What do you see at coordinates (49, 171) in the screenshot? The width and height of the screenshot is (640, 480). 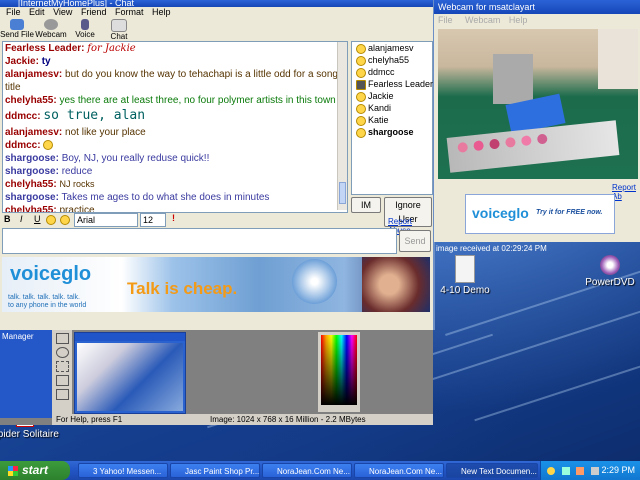 I see `chat-message: shargoose: reduce` at bounding box center [49, 171].